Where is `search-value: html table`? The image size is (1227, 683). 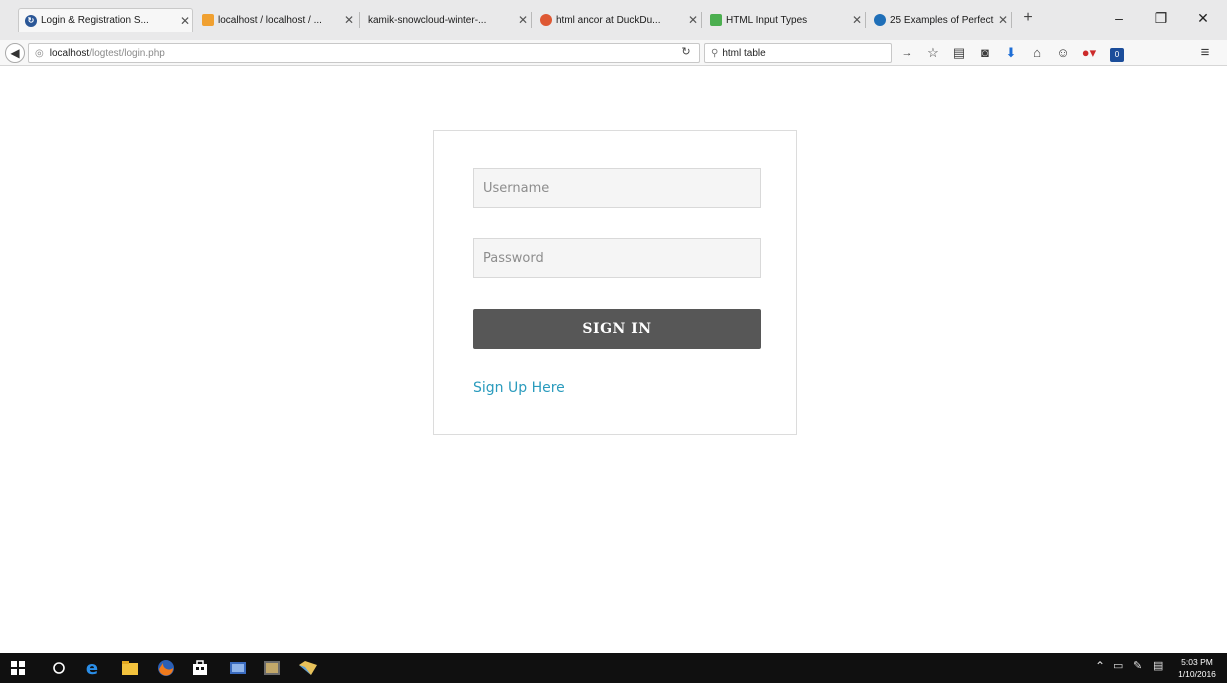 search-value: html table is located at coordinates (744, 53).